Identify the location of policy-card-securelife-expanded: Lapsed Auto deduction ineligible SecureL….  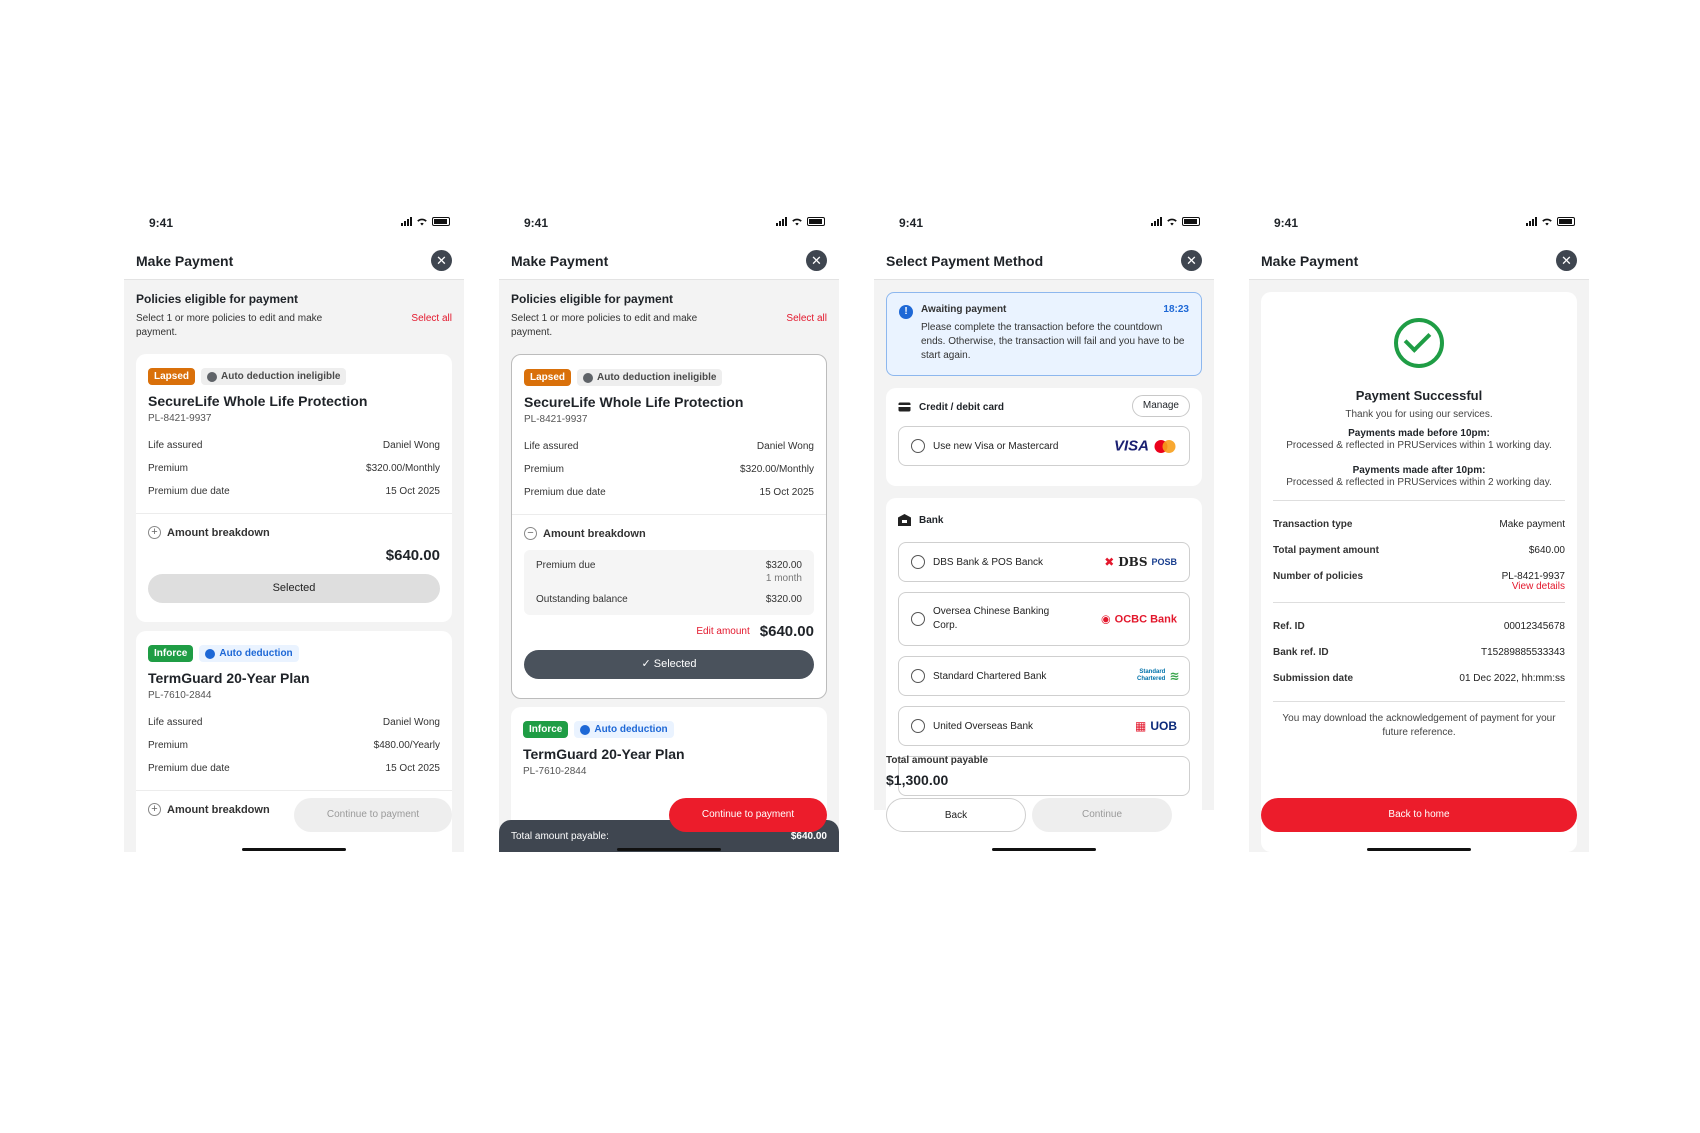
(669, 526).